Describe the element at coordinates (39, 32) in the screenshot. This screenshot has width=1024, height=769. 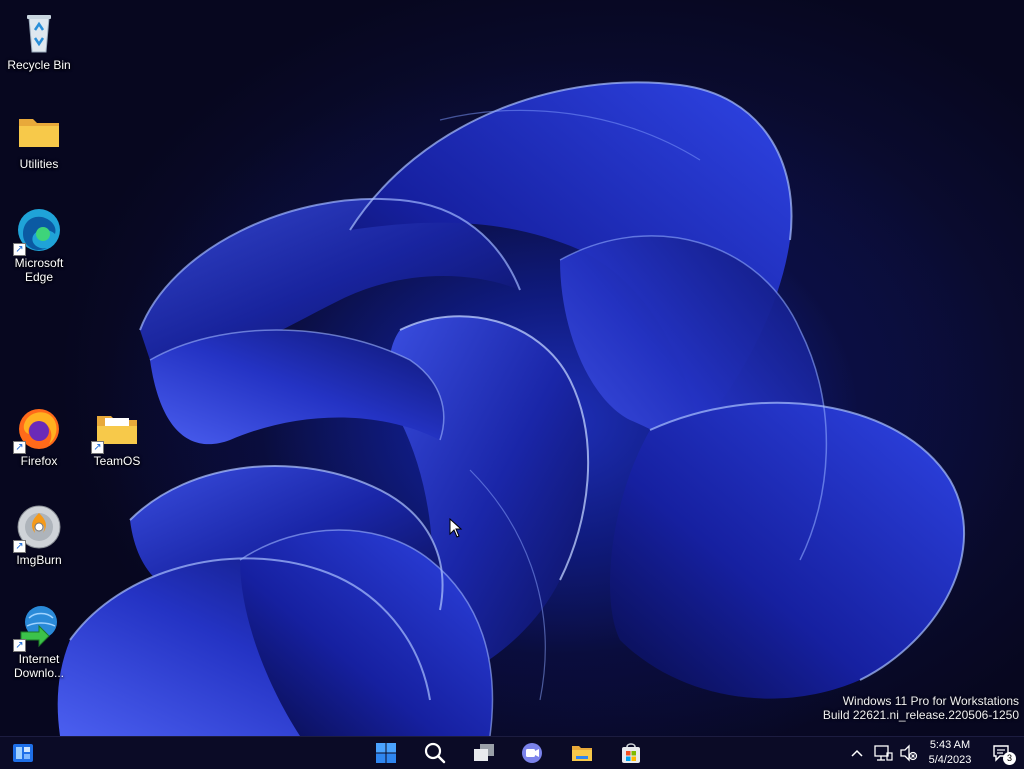
I see `recycle-bin-icon` at that location.